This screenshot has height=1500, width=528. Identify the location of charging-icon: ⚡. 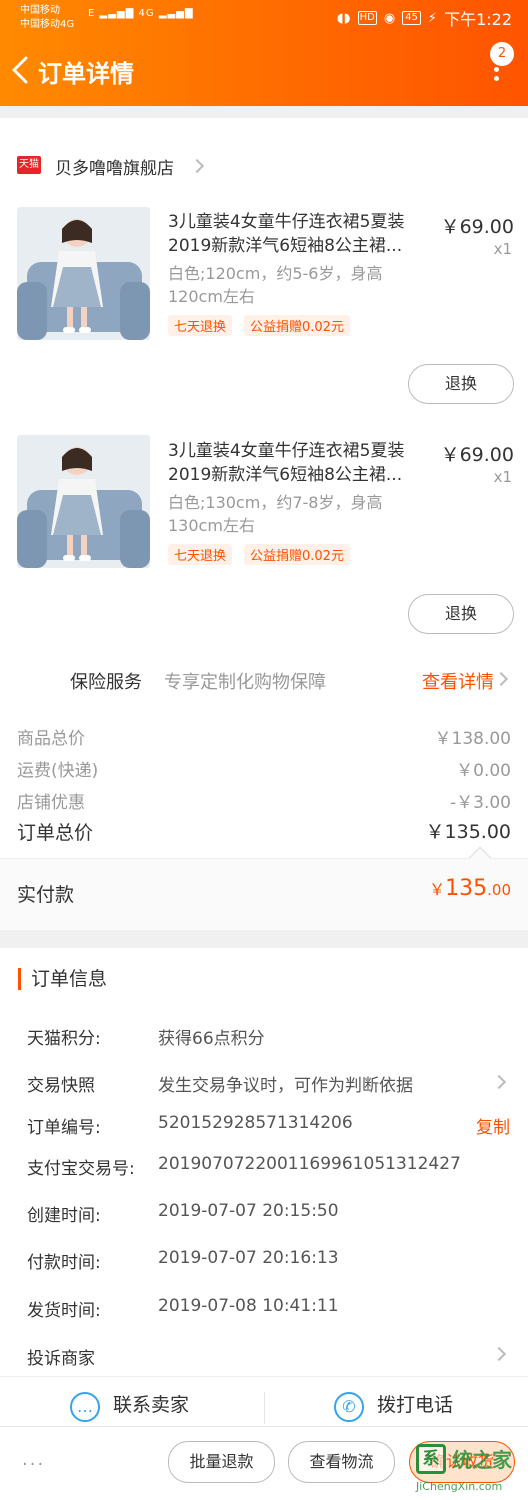
(432, 18).